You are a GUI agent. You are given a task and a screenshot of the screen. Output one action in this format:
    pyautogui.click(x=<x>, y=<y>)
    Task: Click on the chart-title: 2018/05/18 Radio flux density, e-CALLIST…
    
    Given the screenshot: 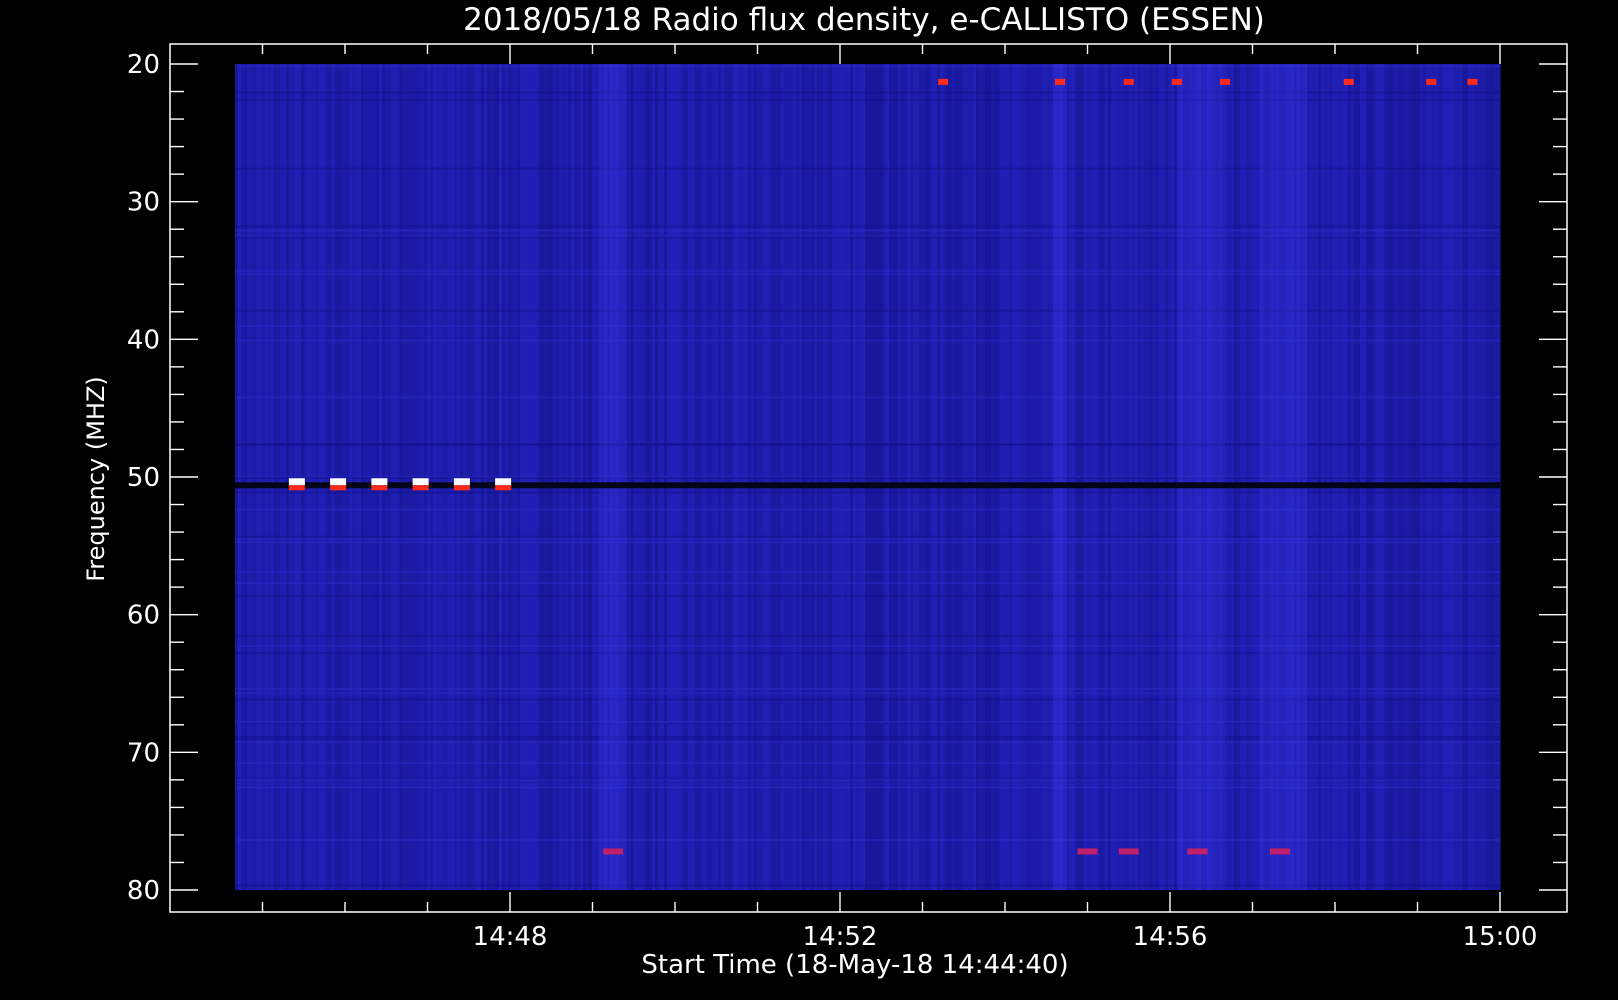 What is the action you would take?
    pyautogui.click(x=864, y=20)
    